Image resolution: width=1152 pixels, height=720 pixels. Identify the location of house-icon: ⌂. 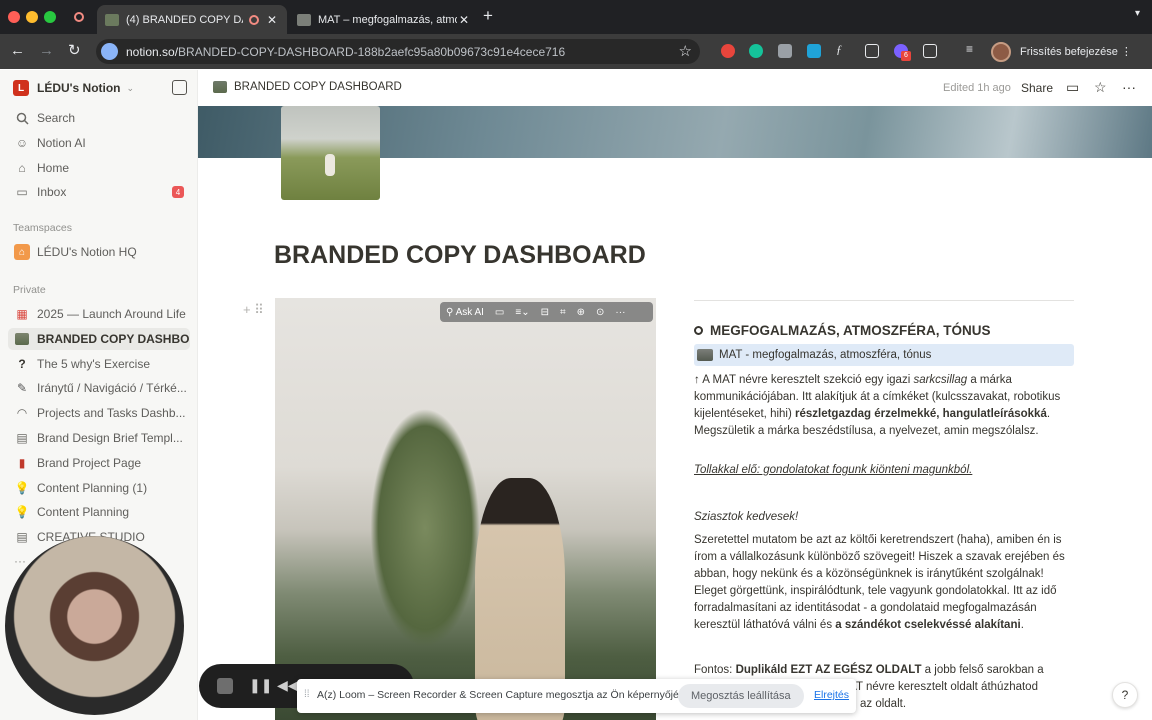
(22, 252).